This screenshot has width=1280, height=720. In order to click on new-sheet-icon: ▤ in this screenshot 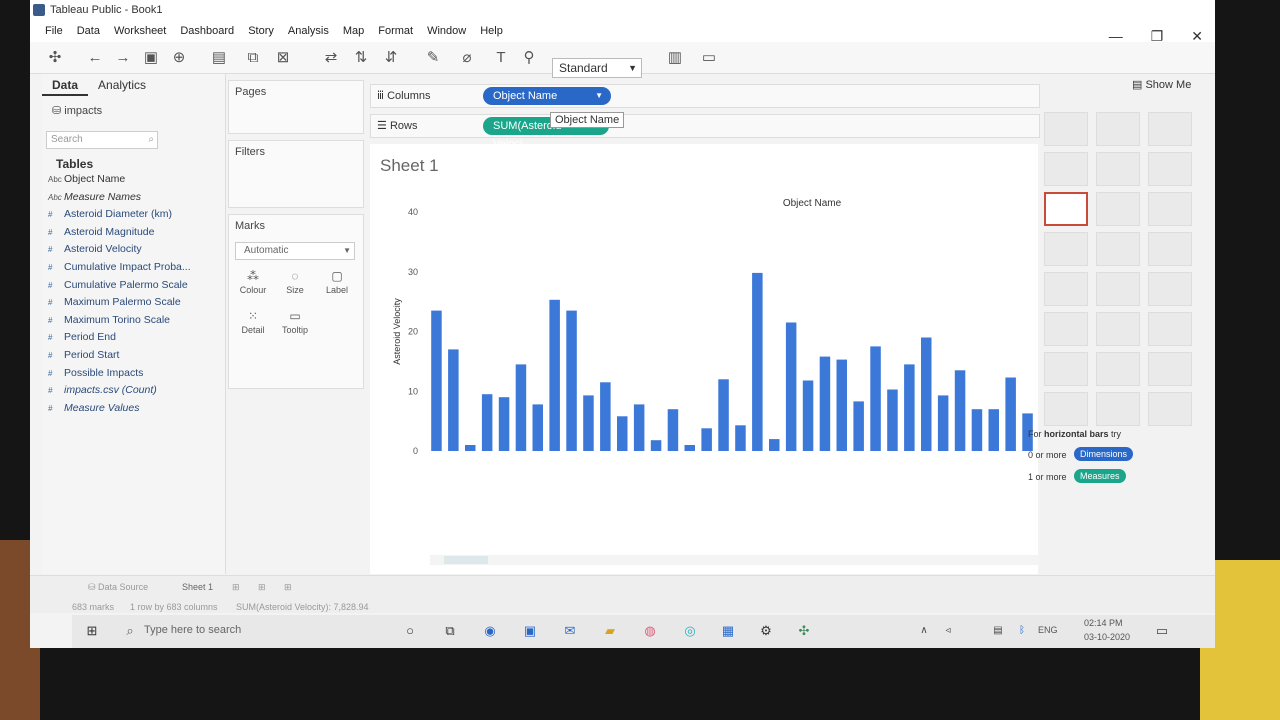, I will do `click(219, 58)`.